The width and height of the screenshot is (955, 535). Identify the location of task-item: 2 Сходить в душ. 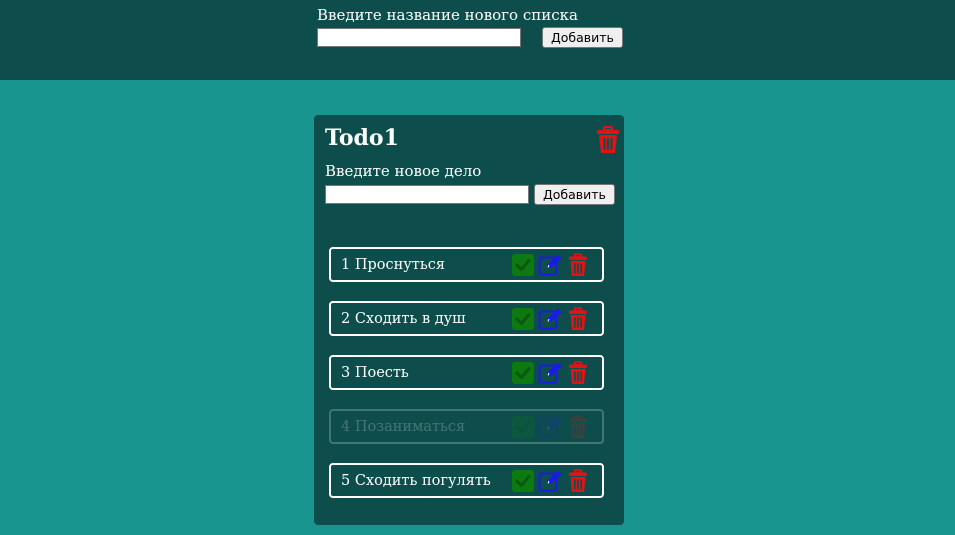
(466, 318).